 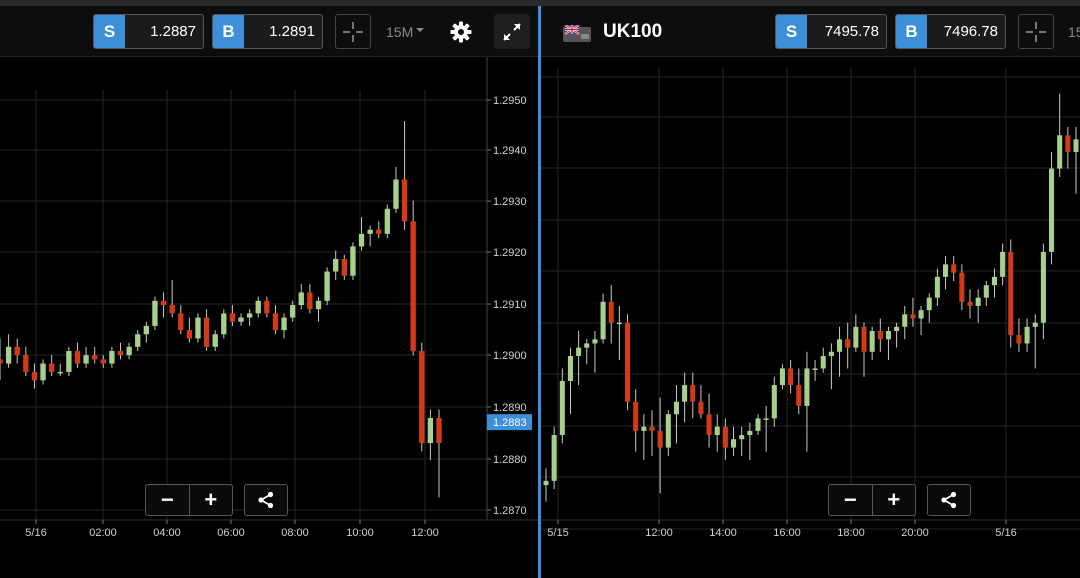 I want to click on share-button-left, so click(x=266, y=500).